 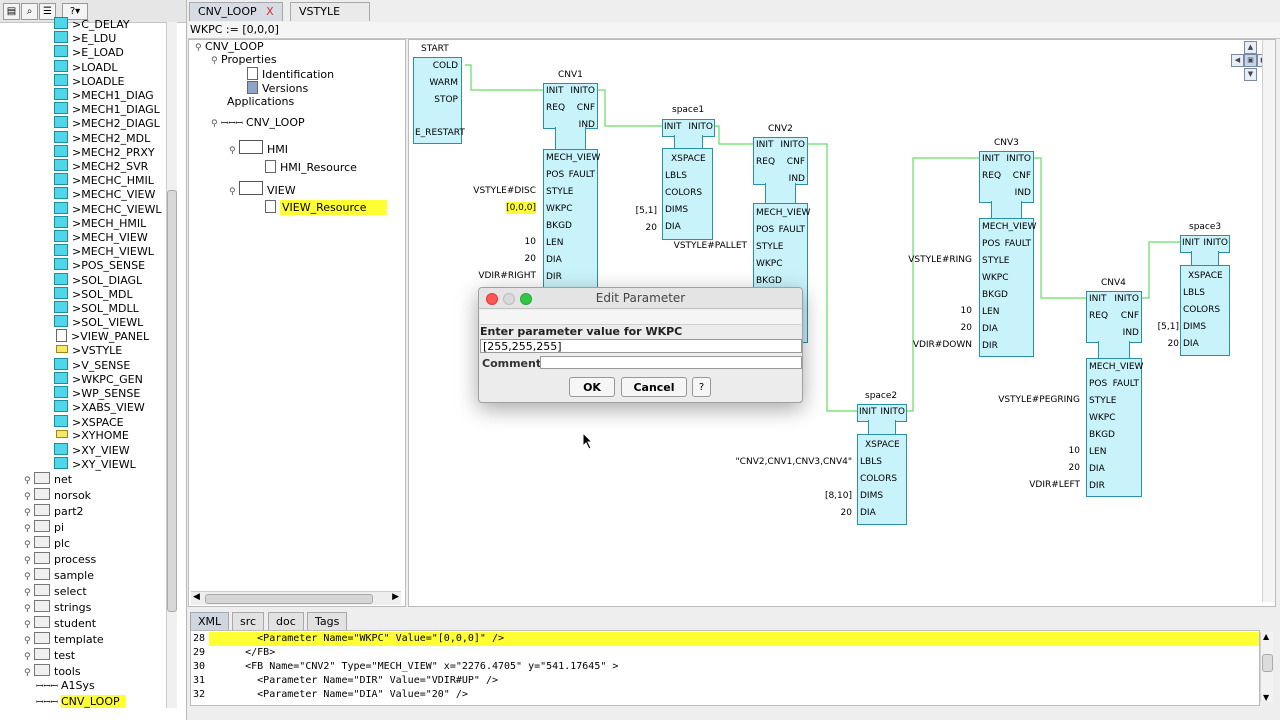 I want to click on collapse-icon: ⚲, so click(x=200, y=48).